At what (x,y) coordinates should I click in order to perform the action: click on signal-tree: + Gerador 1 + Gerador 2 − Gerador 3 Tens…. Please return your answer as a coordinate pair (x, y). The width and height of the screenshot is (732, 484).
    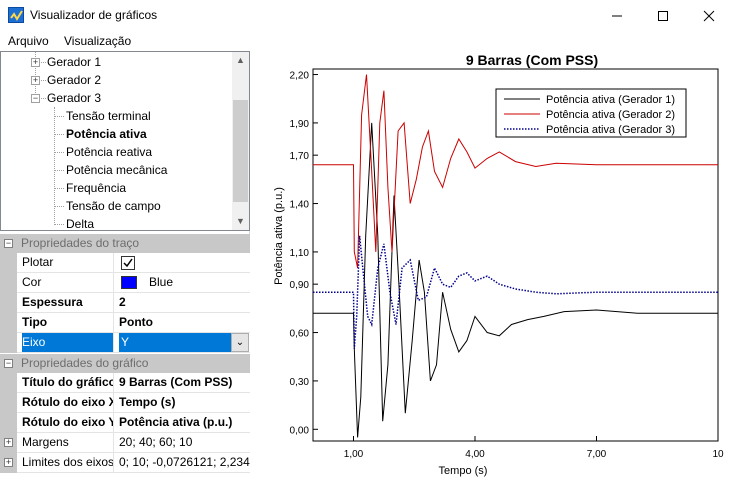
    Looking at the image, I should click on (125, 141).